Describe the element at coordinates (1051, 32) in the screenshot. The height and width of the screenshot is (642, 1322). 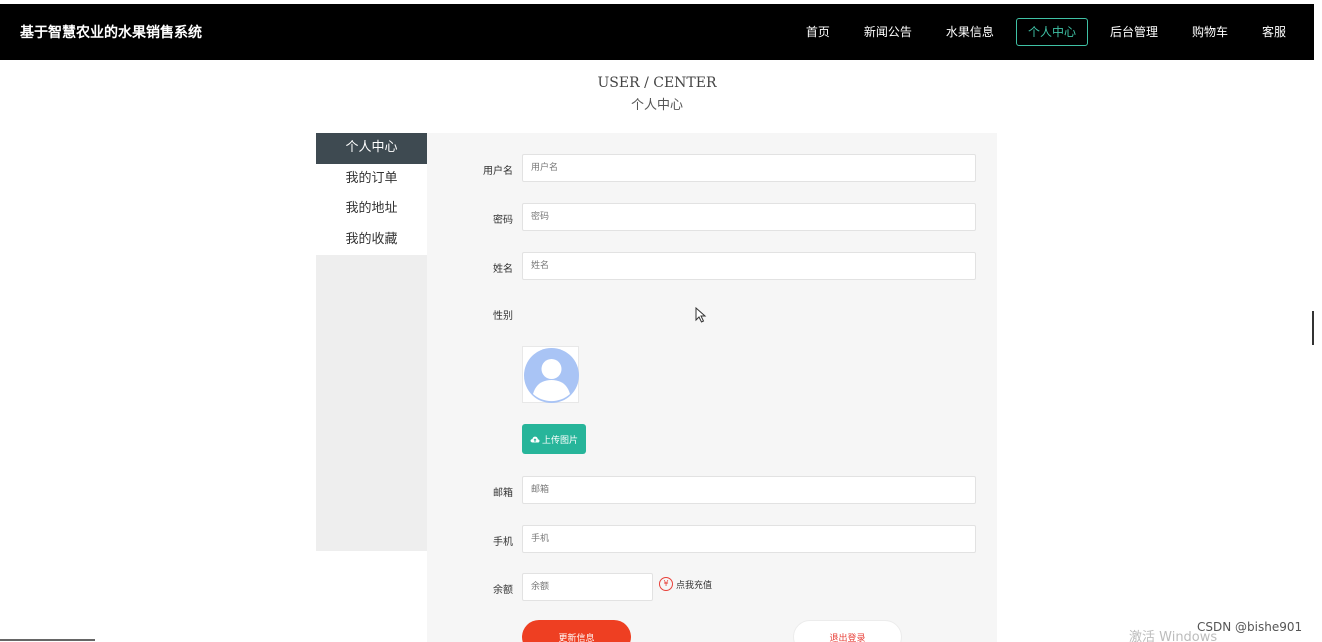
I see `nav-user-center: 个人中心` at that location.